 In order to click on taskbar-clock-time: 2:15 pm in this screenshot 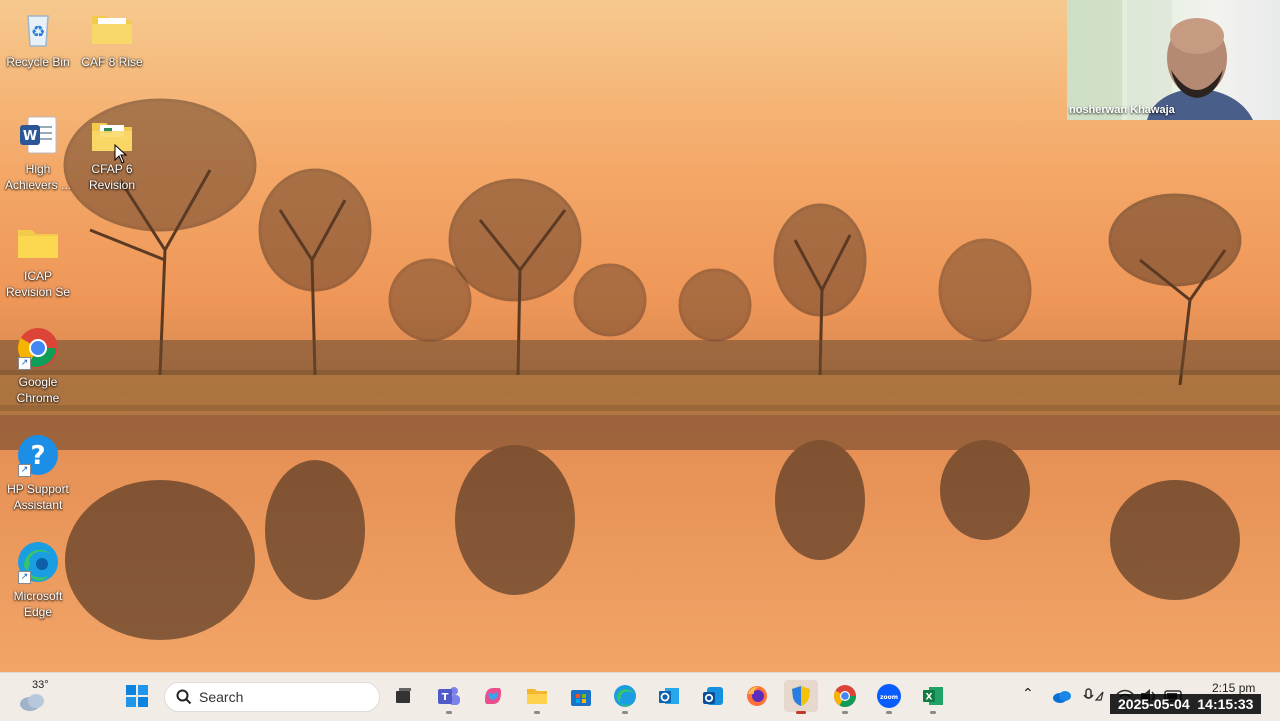, I will do `click(1233, 688)`.